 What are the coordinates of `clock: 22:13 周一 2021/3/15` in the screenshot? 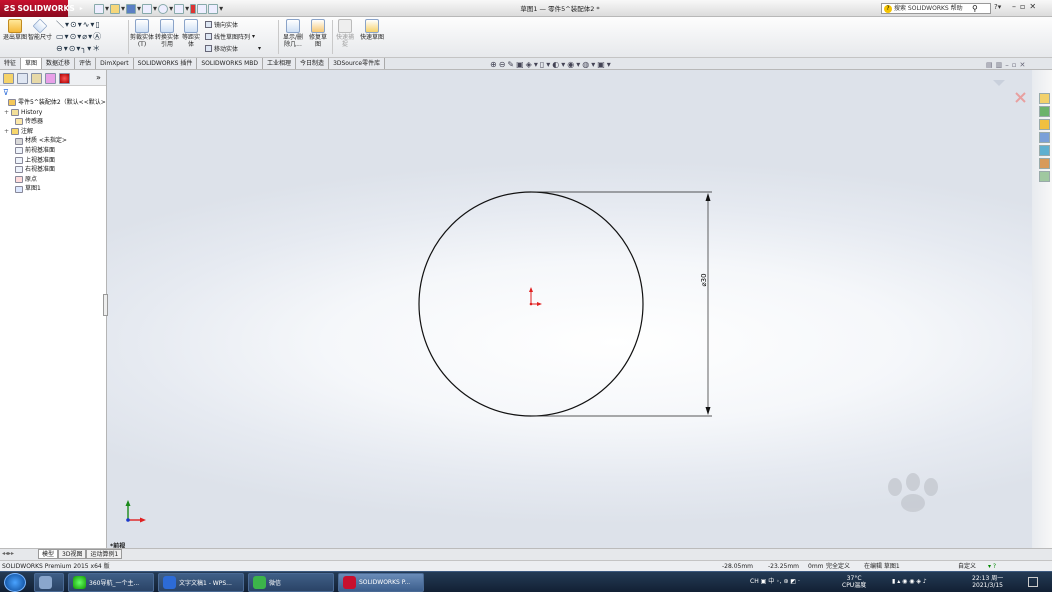 It's located at (987, 582).